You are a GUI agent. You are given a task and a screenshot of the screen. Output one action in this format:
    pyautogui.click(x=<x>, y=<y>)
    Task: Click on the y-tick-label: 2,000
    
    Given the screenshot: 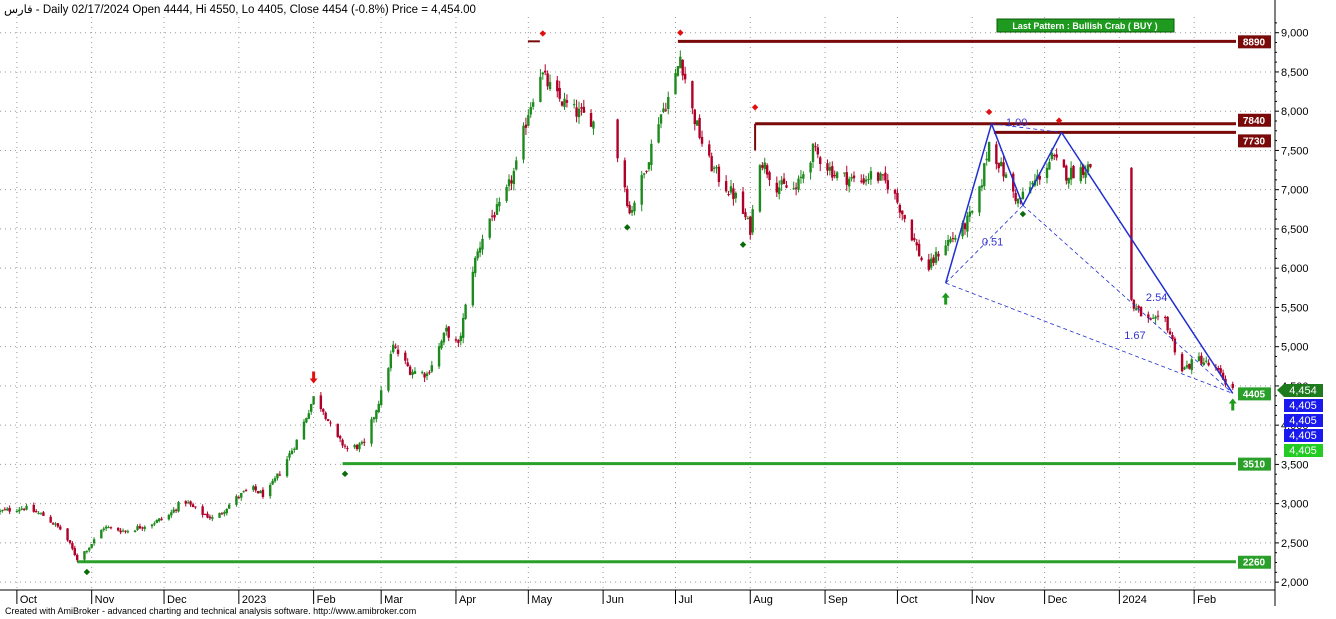 What is the action you would take?
    pyautogui.click(x=1295, y=583)
    